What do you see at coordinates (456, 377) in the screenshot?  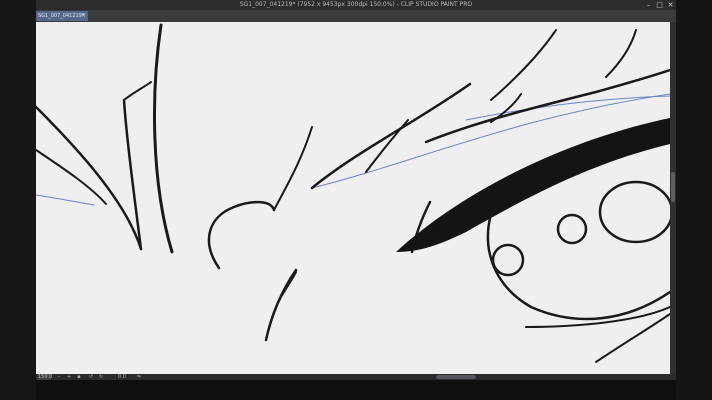 I see `horizontal-scrollbar` at bounding box center [456, 377].